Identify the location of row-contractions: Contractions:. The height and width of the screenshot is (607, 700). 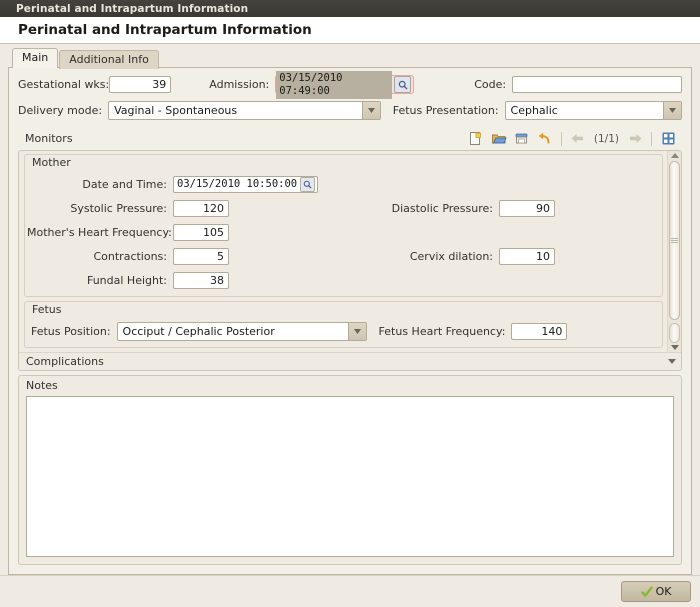
(200, 256).